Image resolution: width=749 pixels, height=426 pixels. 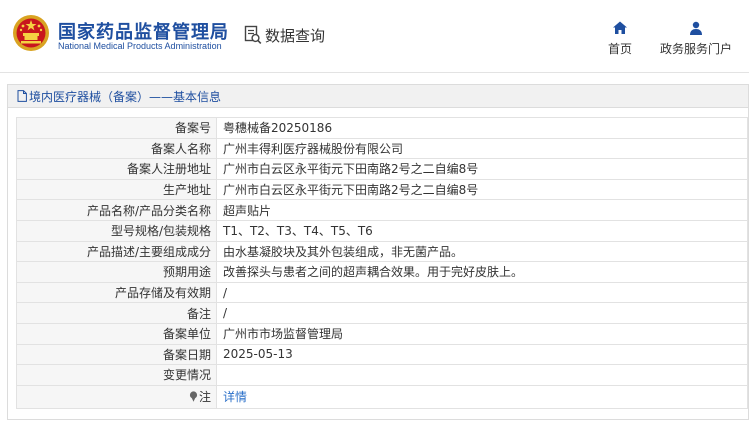 I want to click on field-label: 产品存储及有效期, so click(x=116, y=292).